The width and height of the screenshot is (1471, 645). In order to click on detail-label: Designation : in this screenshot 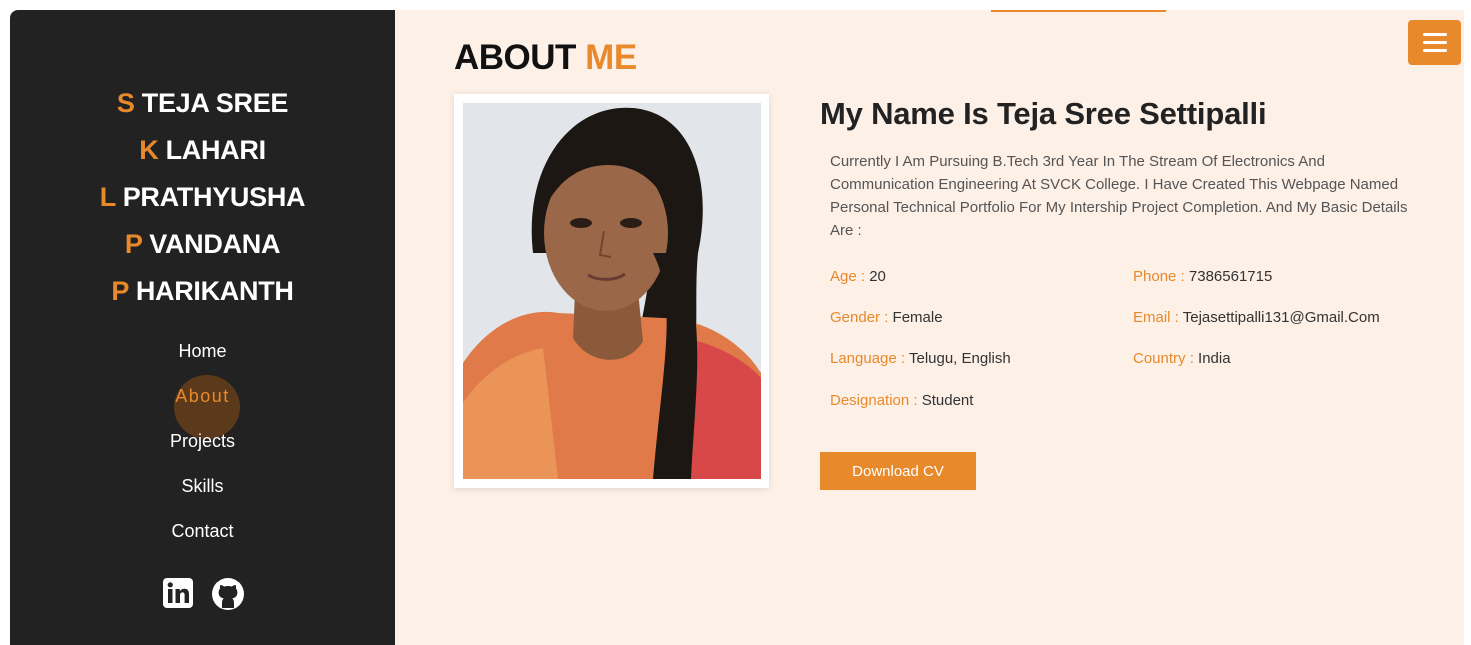, I will do `click(874, 400)`.